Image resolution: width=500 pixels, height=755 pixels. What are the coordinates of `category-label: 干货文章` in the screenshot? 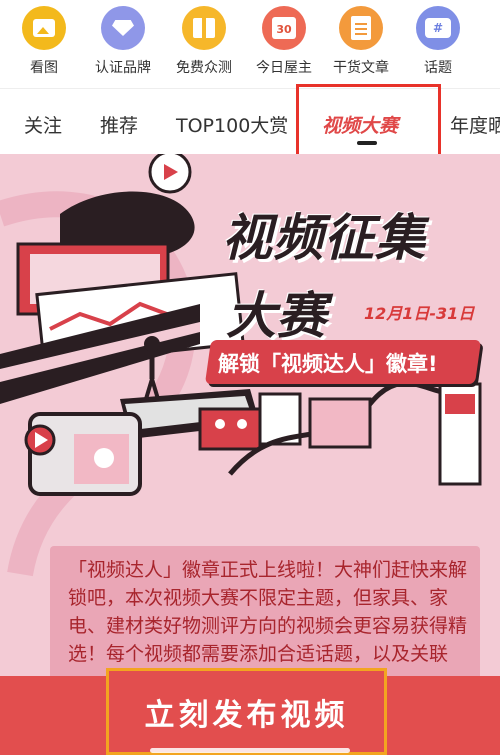 It's located at (361, 68).